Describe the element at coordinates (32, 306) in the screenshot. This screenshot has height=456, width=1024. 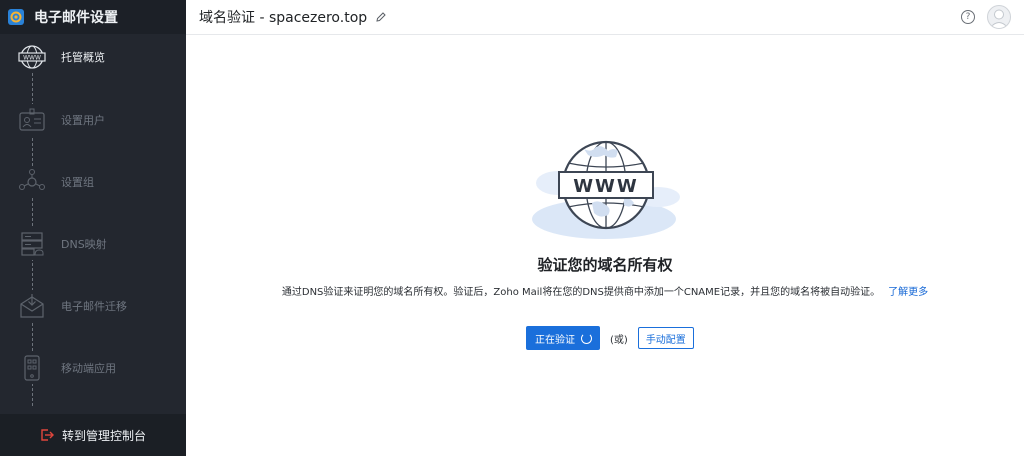
I see `mail-migration-icon` at that location.